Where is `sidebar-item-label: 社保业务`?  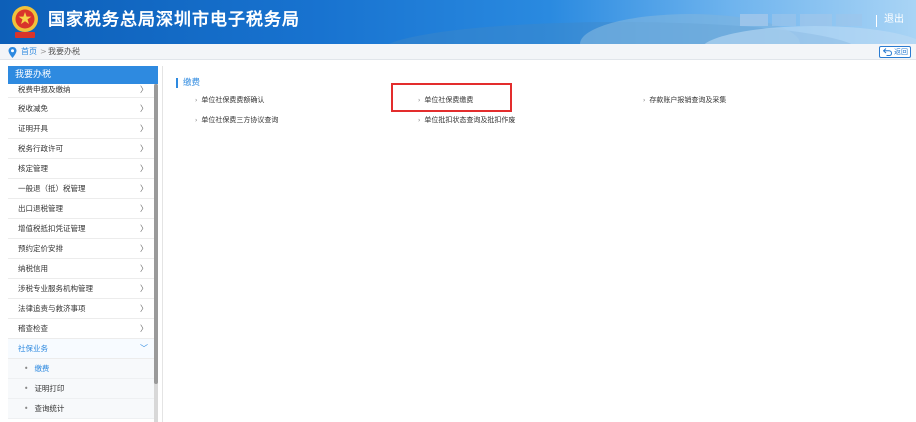 sidebar-item-label: 社保业务 is located at coordinates (33, 348).